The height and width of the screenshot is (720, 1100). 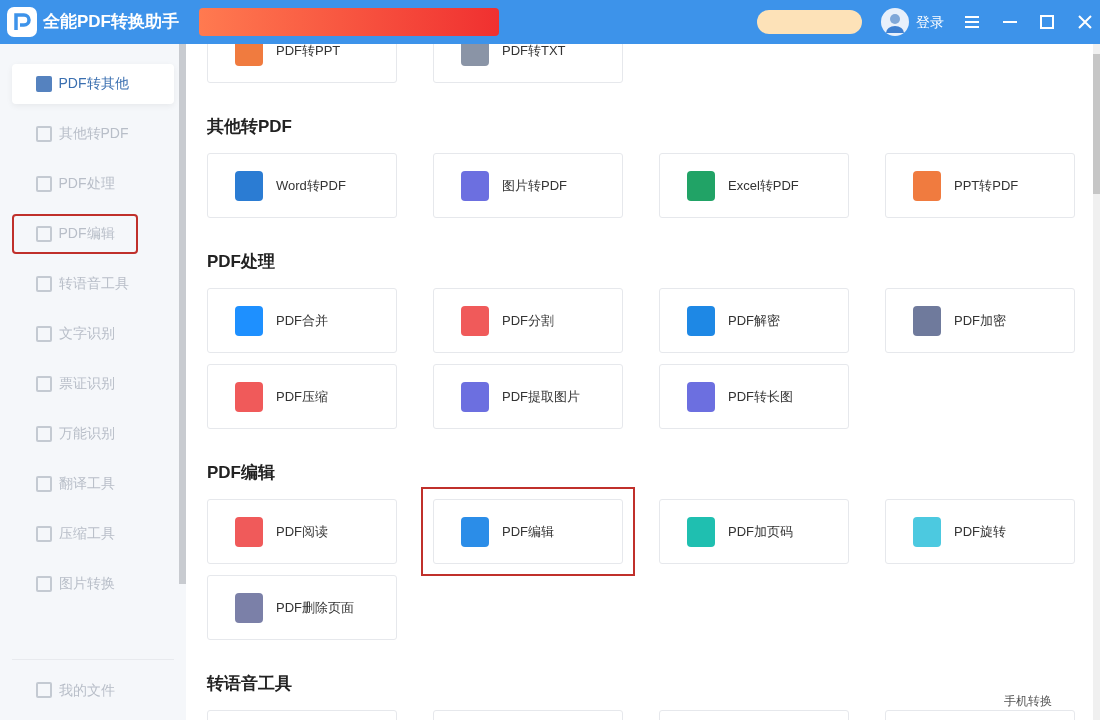 What do you see at coordinates (528, 396) in the screenshot?
I see `tool-card: PDF提取图片` at bounding box center [528, 396].